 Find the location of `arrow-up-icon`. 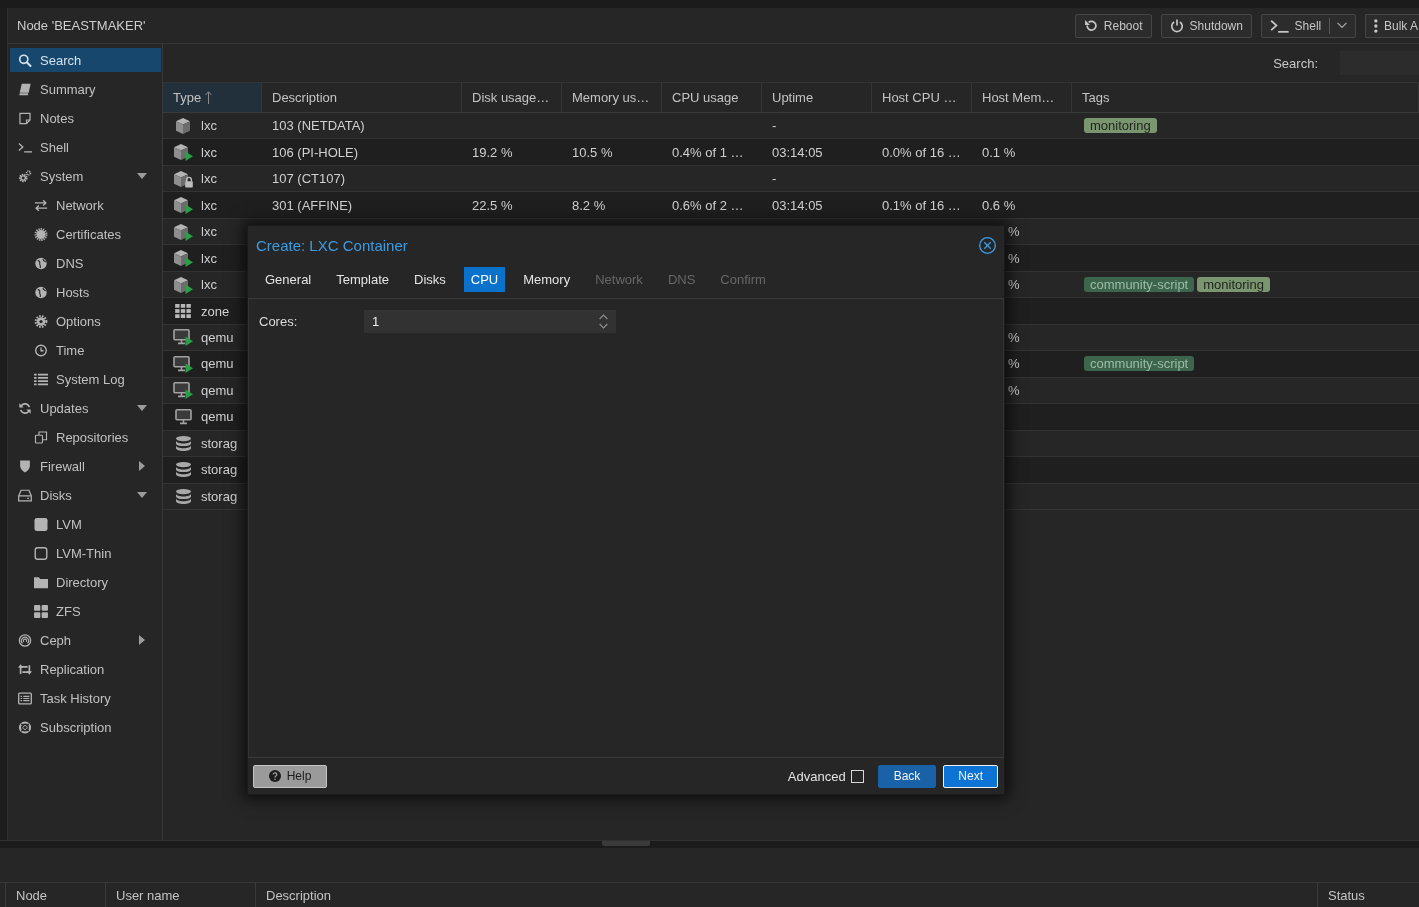

arrow-up-icon is located at coordinates (209, 97).